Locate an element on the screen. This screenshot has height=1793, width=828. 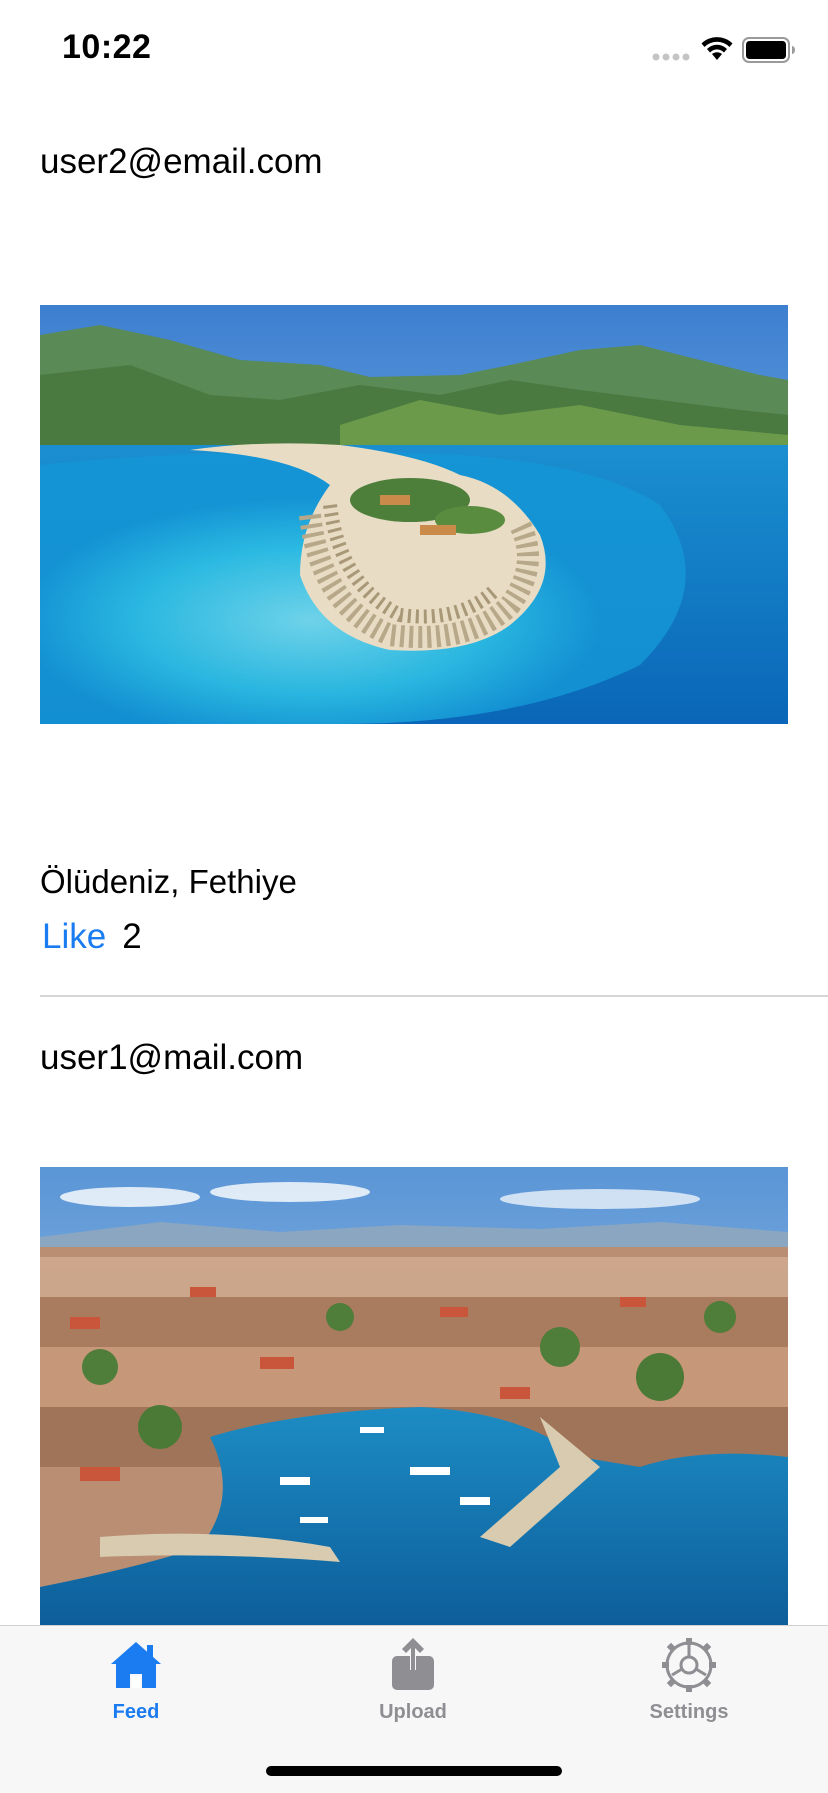
tab-label: Feed is located at coordinates (136, 1712).